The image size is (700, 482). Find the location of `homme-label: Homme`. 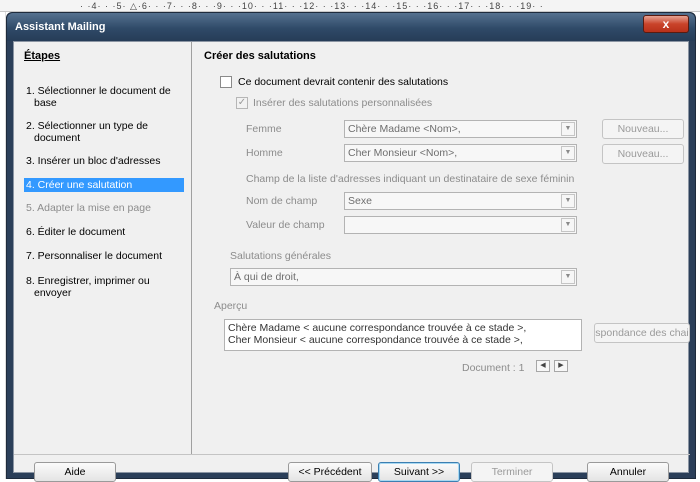

homme-label: Homme is located at coordinates (264, 153).